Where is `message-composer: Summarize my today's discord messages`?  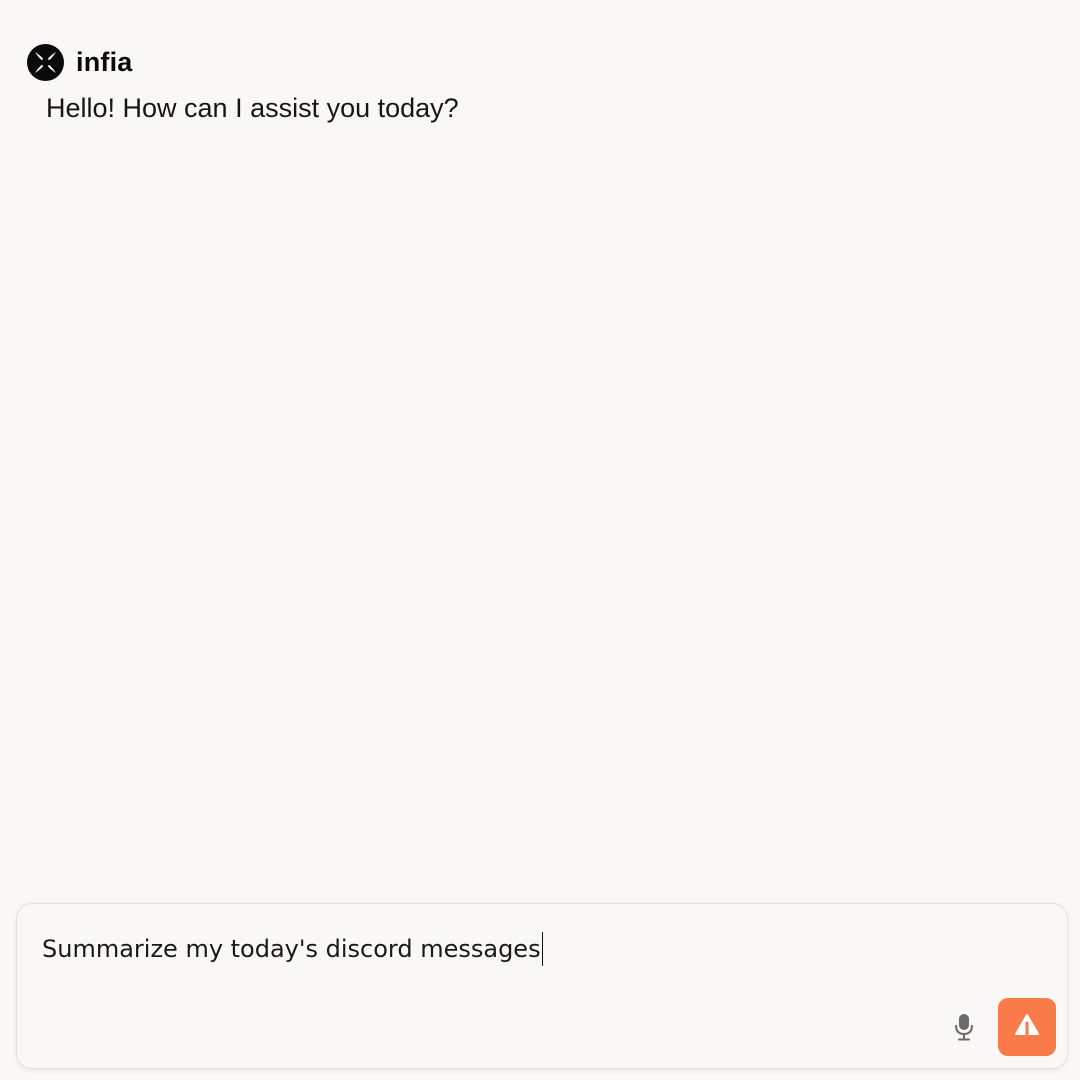
message-composer: Summarize my today's discord messages is located at coordinates (542, 986).